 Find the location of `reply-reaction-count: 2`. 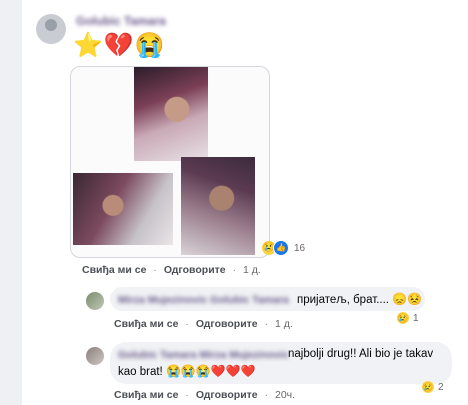

reply-reaction-count: 2 is located at coordinates (441, 387).